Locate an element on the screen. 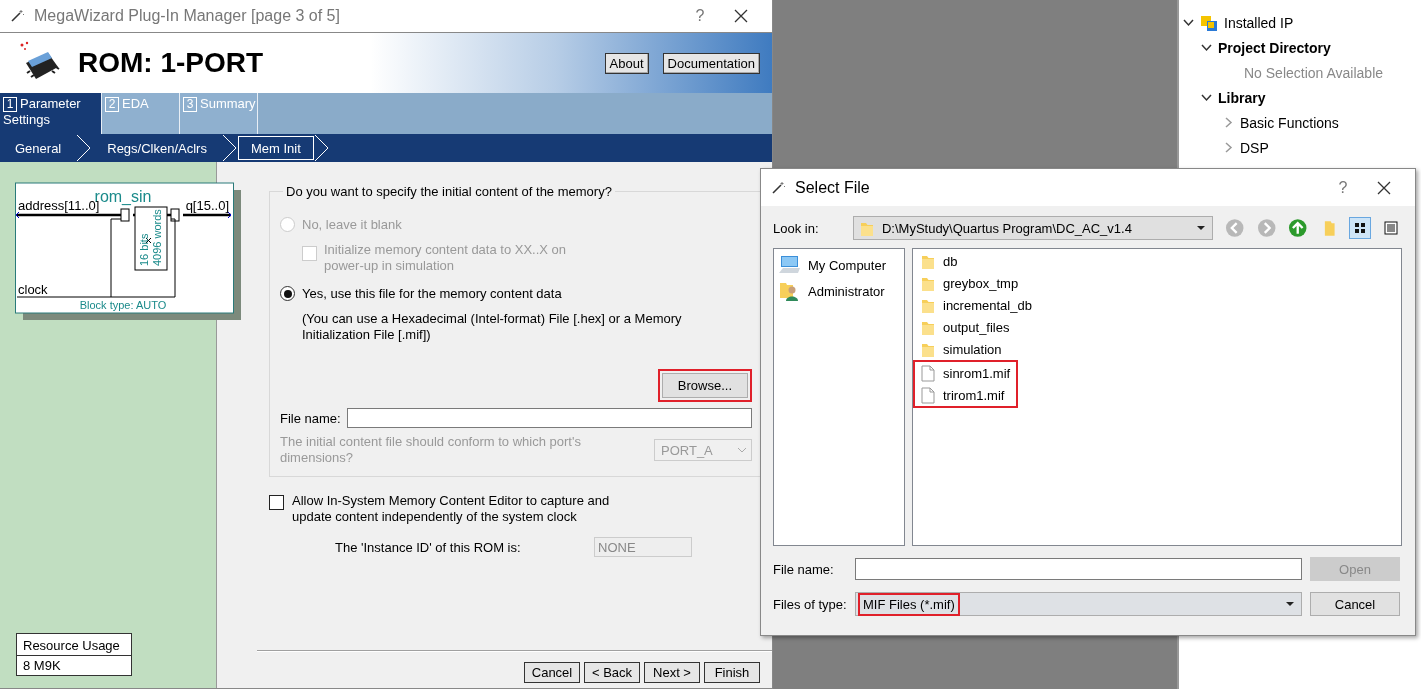 Image resolution: width=1421 pixels, height=689 pixels. window-title: Select File is located at coordinates (833, 187).